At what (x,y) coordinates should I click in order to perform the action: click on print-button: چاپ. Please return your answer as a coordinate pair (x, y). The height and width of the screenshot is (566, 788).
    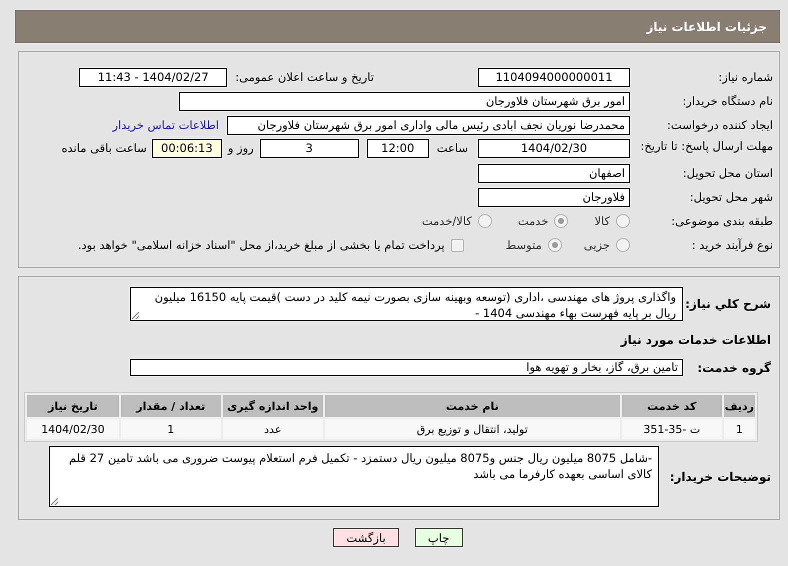
    Looking at the image, I should click on (438, 537).